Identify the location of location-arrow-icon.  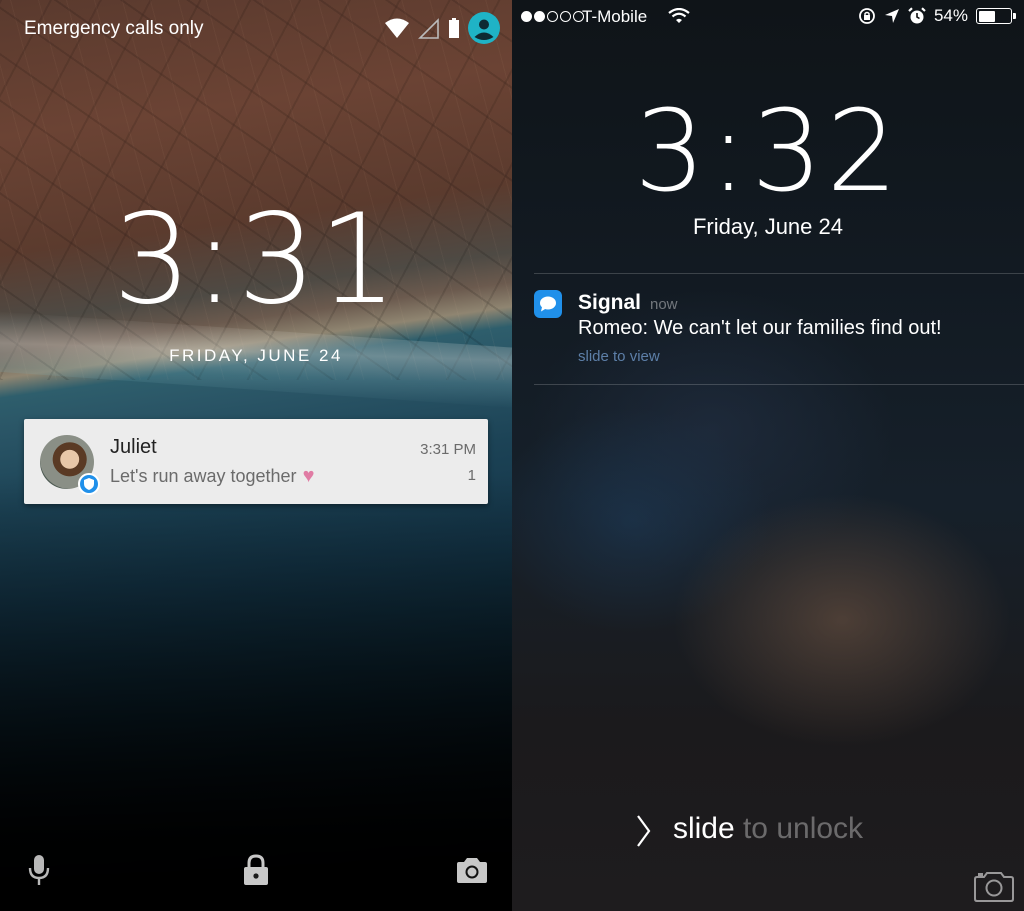
(891, 16).